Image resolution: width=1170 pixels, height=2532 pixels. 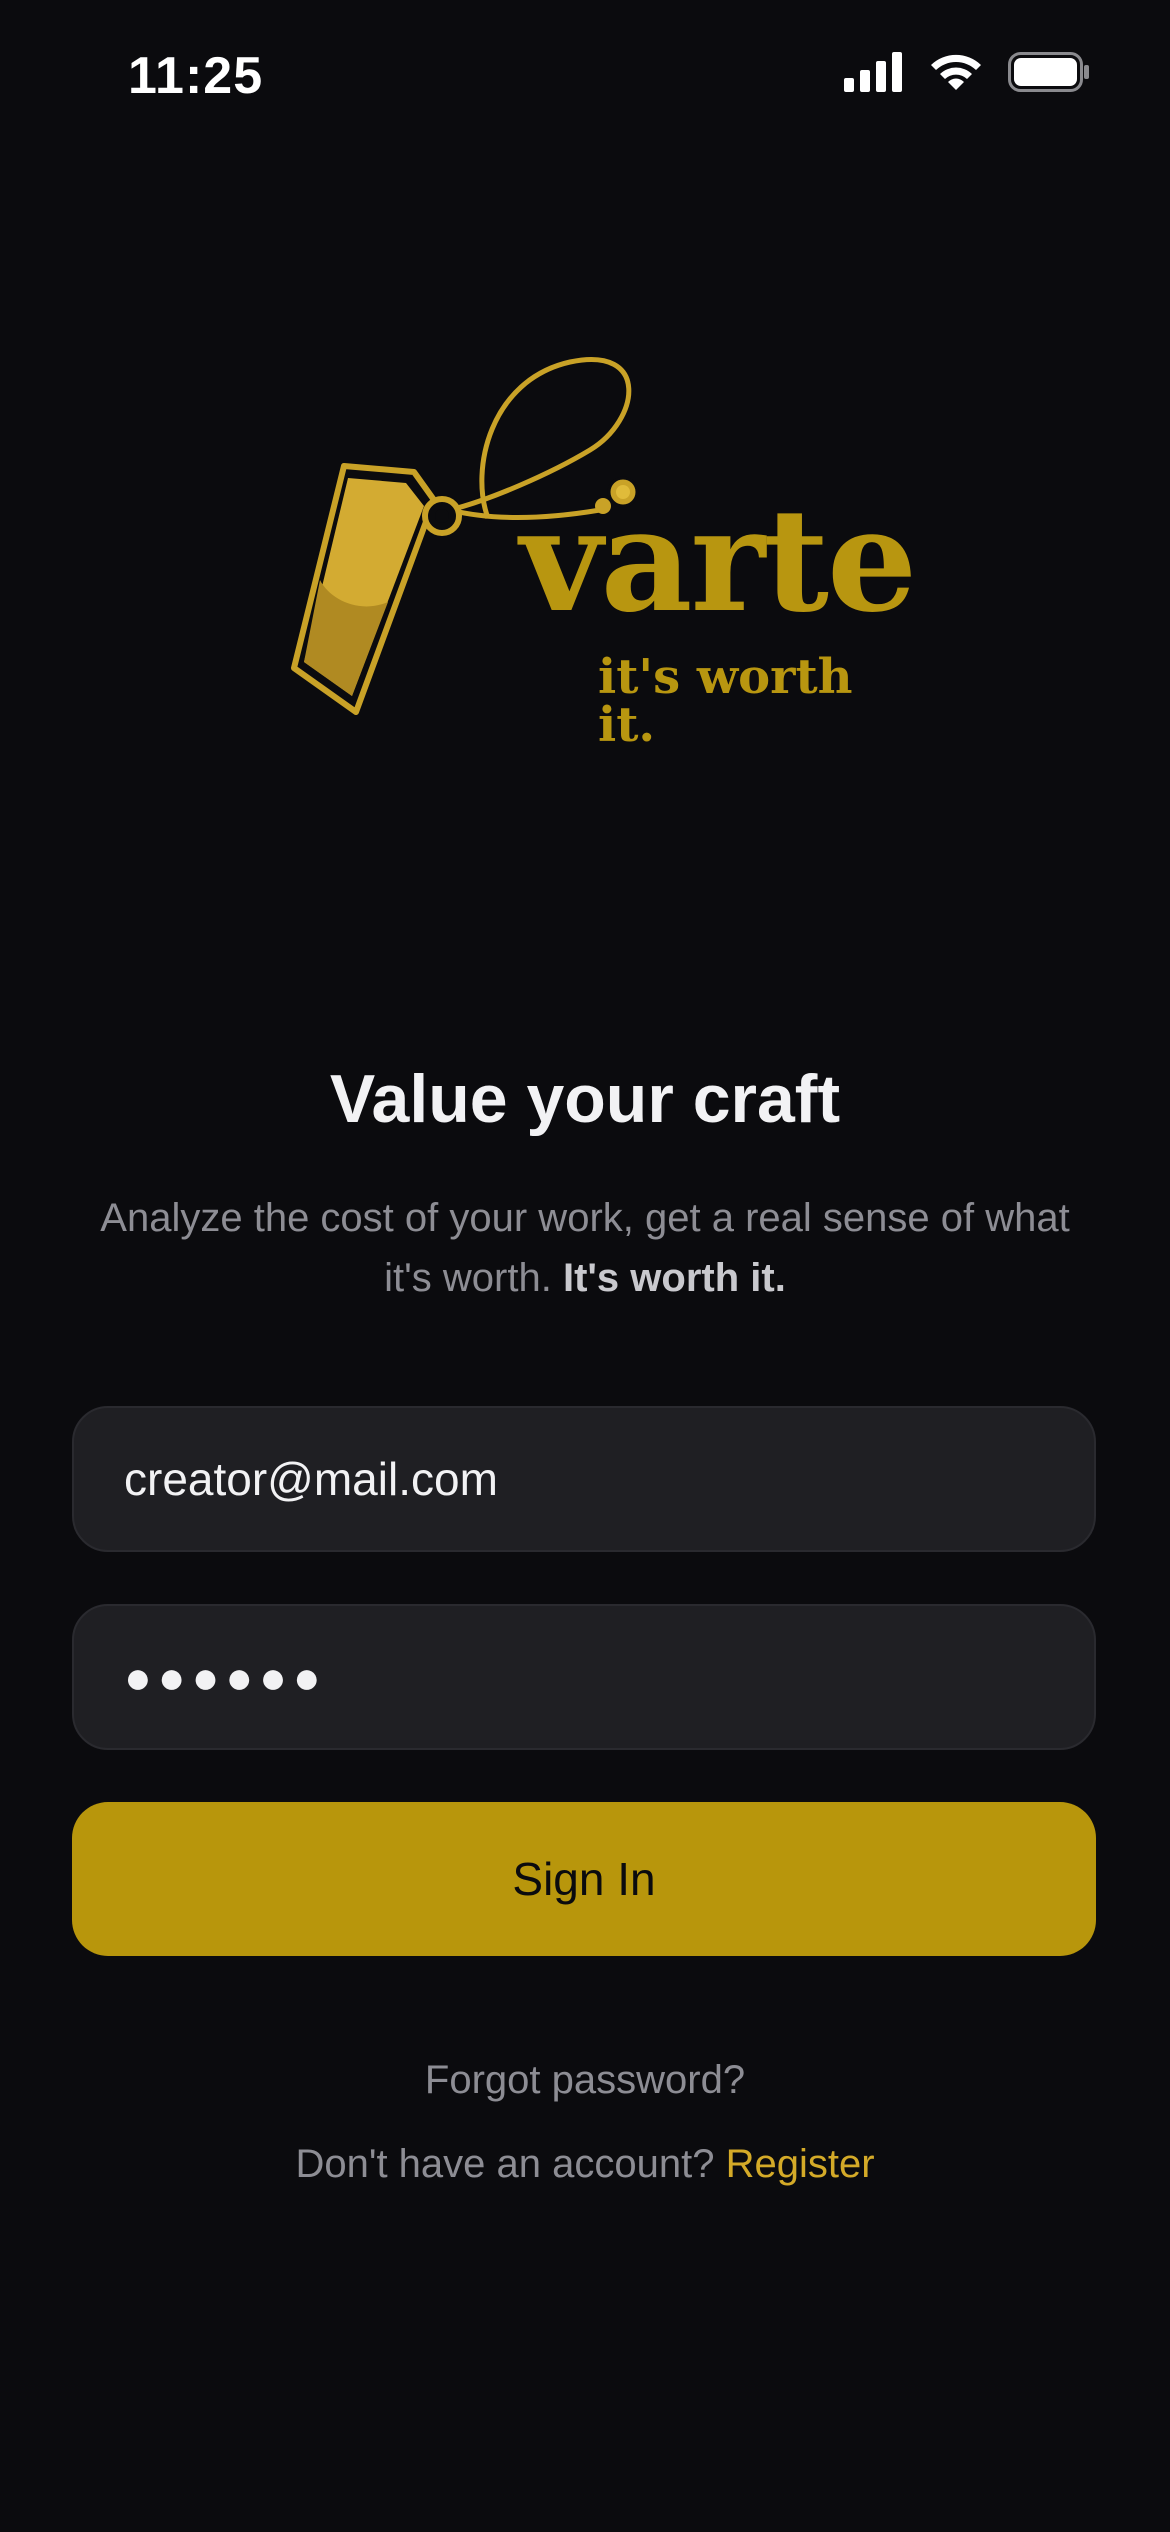 I want to click on wifi-icon, so click(x=956, y=74).